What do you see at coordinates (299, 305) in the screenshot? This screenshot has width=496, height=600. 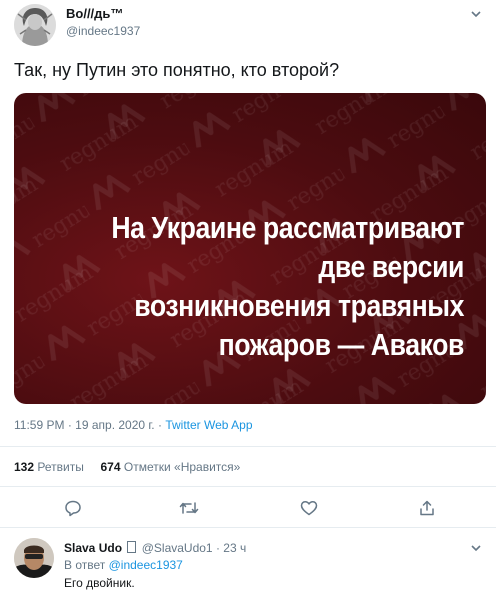 I see `headline-line: возникновения травяных` at bounding box center [299, 305].